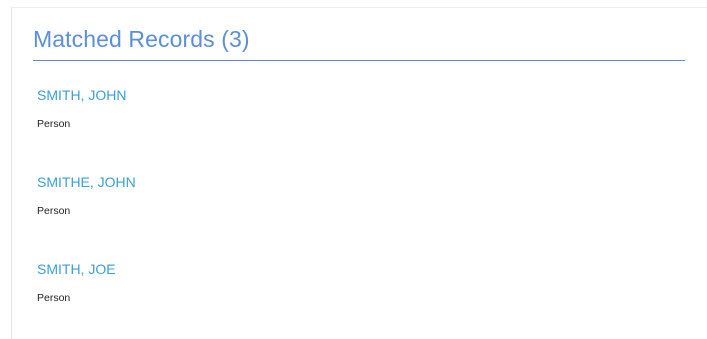 The height and width of the screenshot is (339, 707). Describe the element at coordinates (359, 60) in the screenshot. I see `title-divider` at that location.